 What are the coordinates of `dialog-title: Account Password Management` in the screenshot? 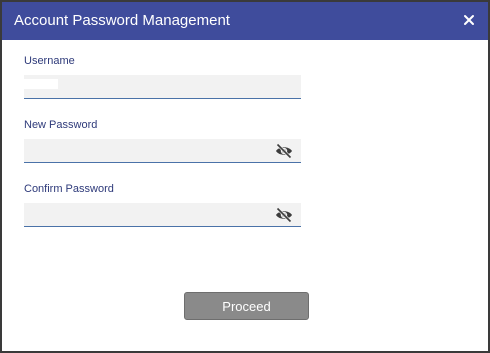 It's located at (122, 20).